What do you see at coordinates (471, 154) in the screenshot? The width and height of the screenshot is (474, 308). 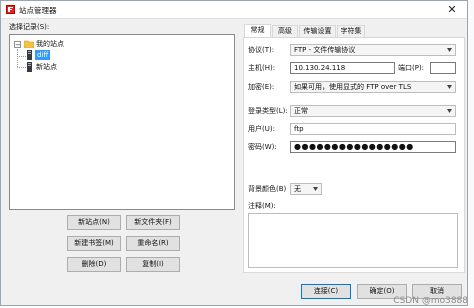 I see `background-strip` at bounding box center [471, 154].